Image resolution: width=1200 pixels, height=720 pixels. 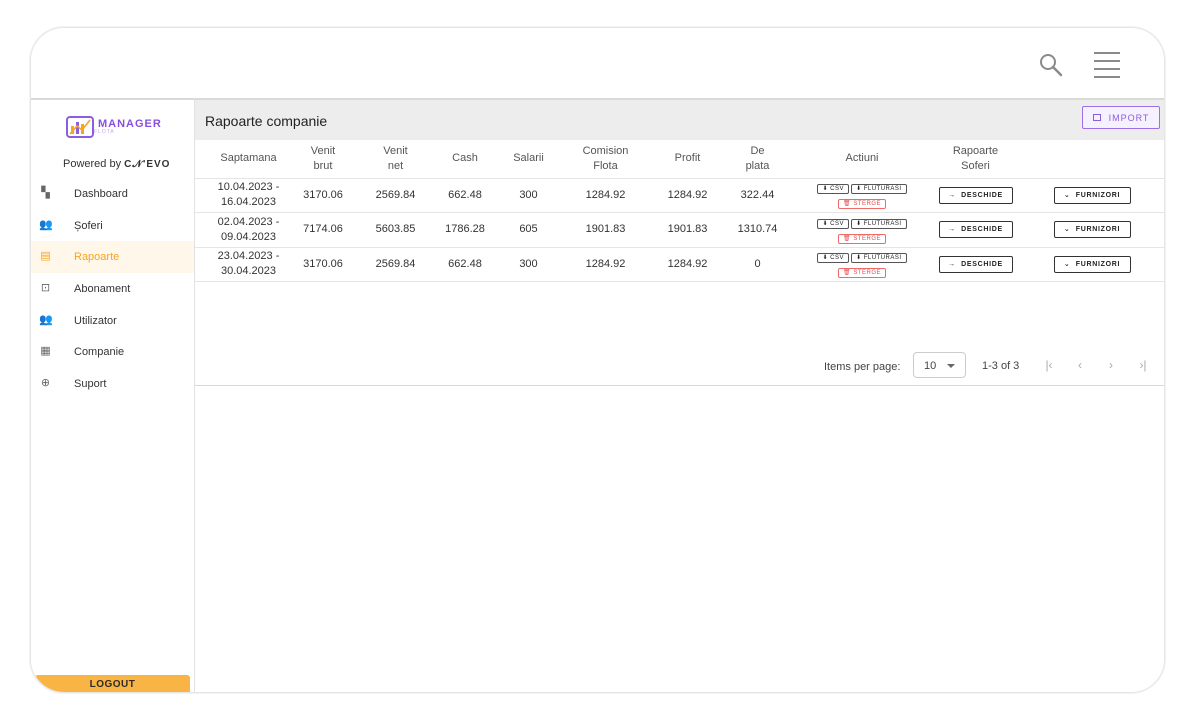 I want to click on header-saptamana: Saptamana, so click(x=241, y=159).